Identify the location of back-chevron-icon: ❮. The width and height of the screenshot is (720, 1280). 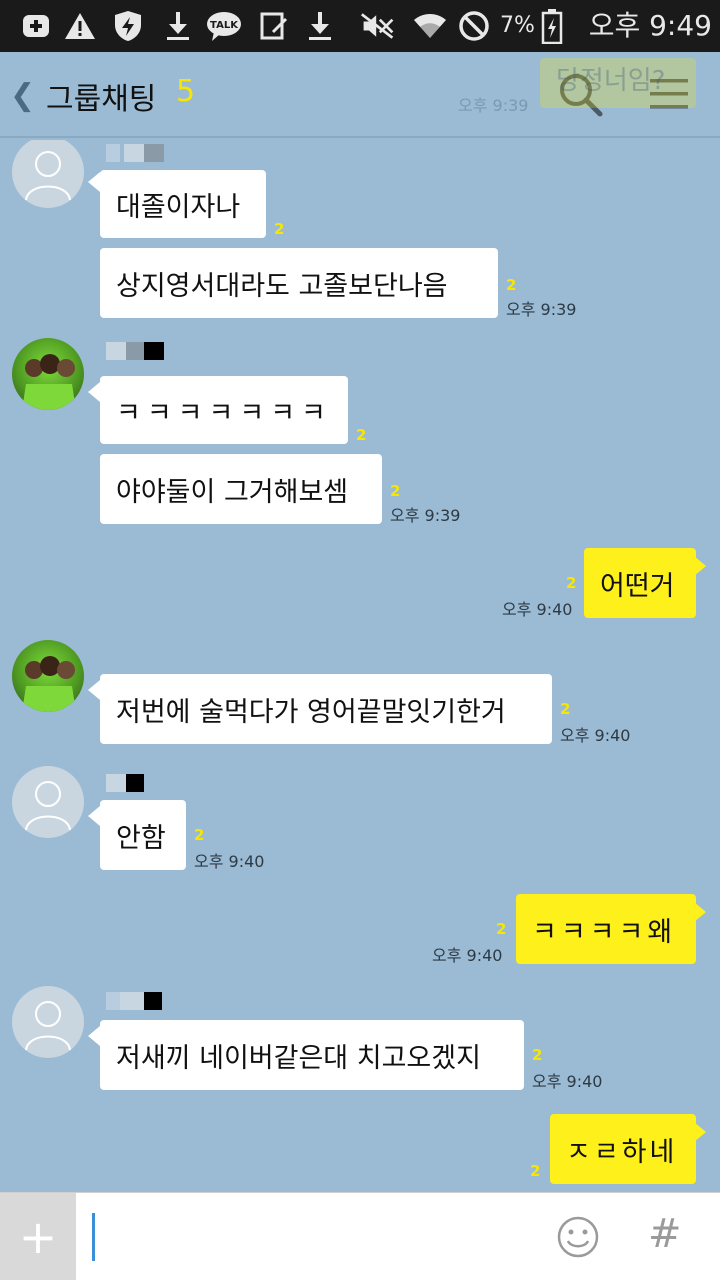
(22, 95).